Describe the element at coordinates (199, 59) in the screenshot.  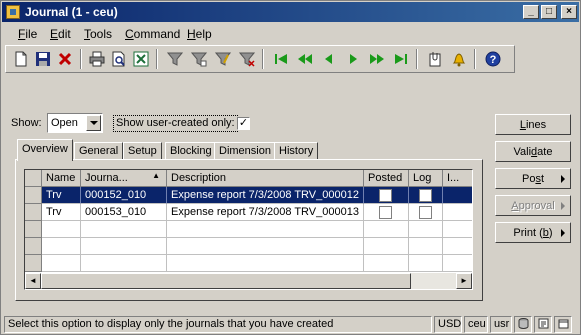
I see `filter-by-field-icon` at that location.